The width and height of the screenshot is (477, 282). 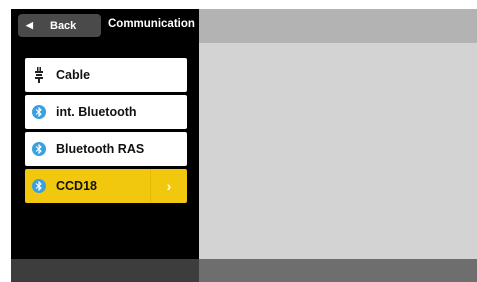 What do you see at coordinates (73, 75) in the screenshot?
I see `item-label: Cable` at bounding box center [73, 75].